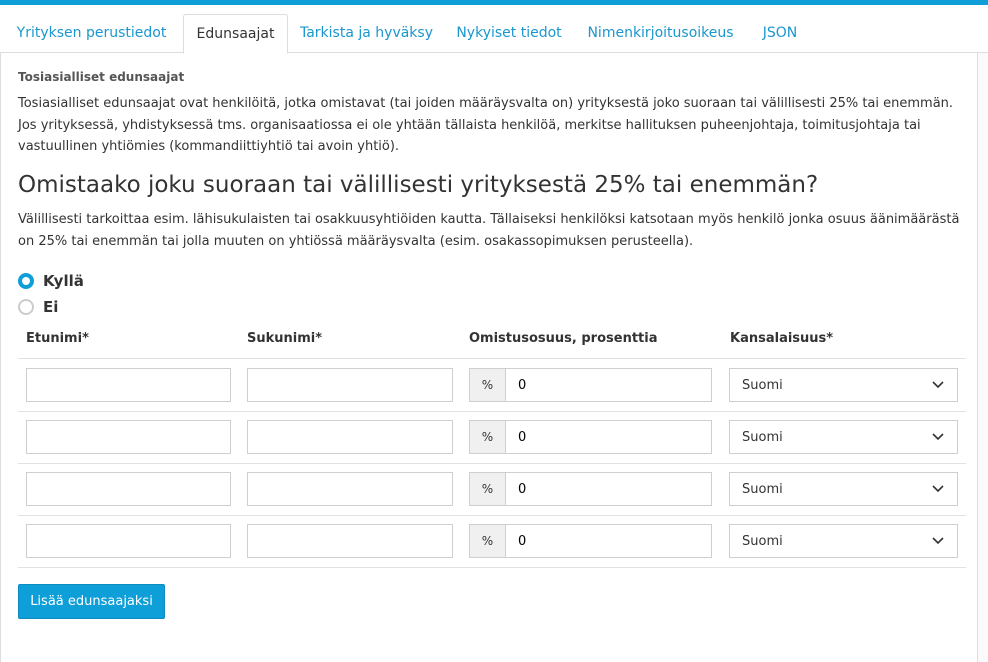 The image size is (988, 662). What do you see at coordinates (366, 33) in the screenshot?
I see `tab-review-approve: Tarkista ja hyväksy` at bounding box center [366, 33].